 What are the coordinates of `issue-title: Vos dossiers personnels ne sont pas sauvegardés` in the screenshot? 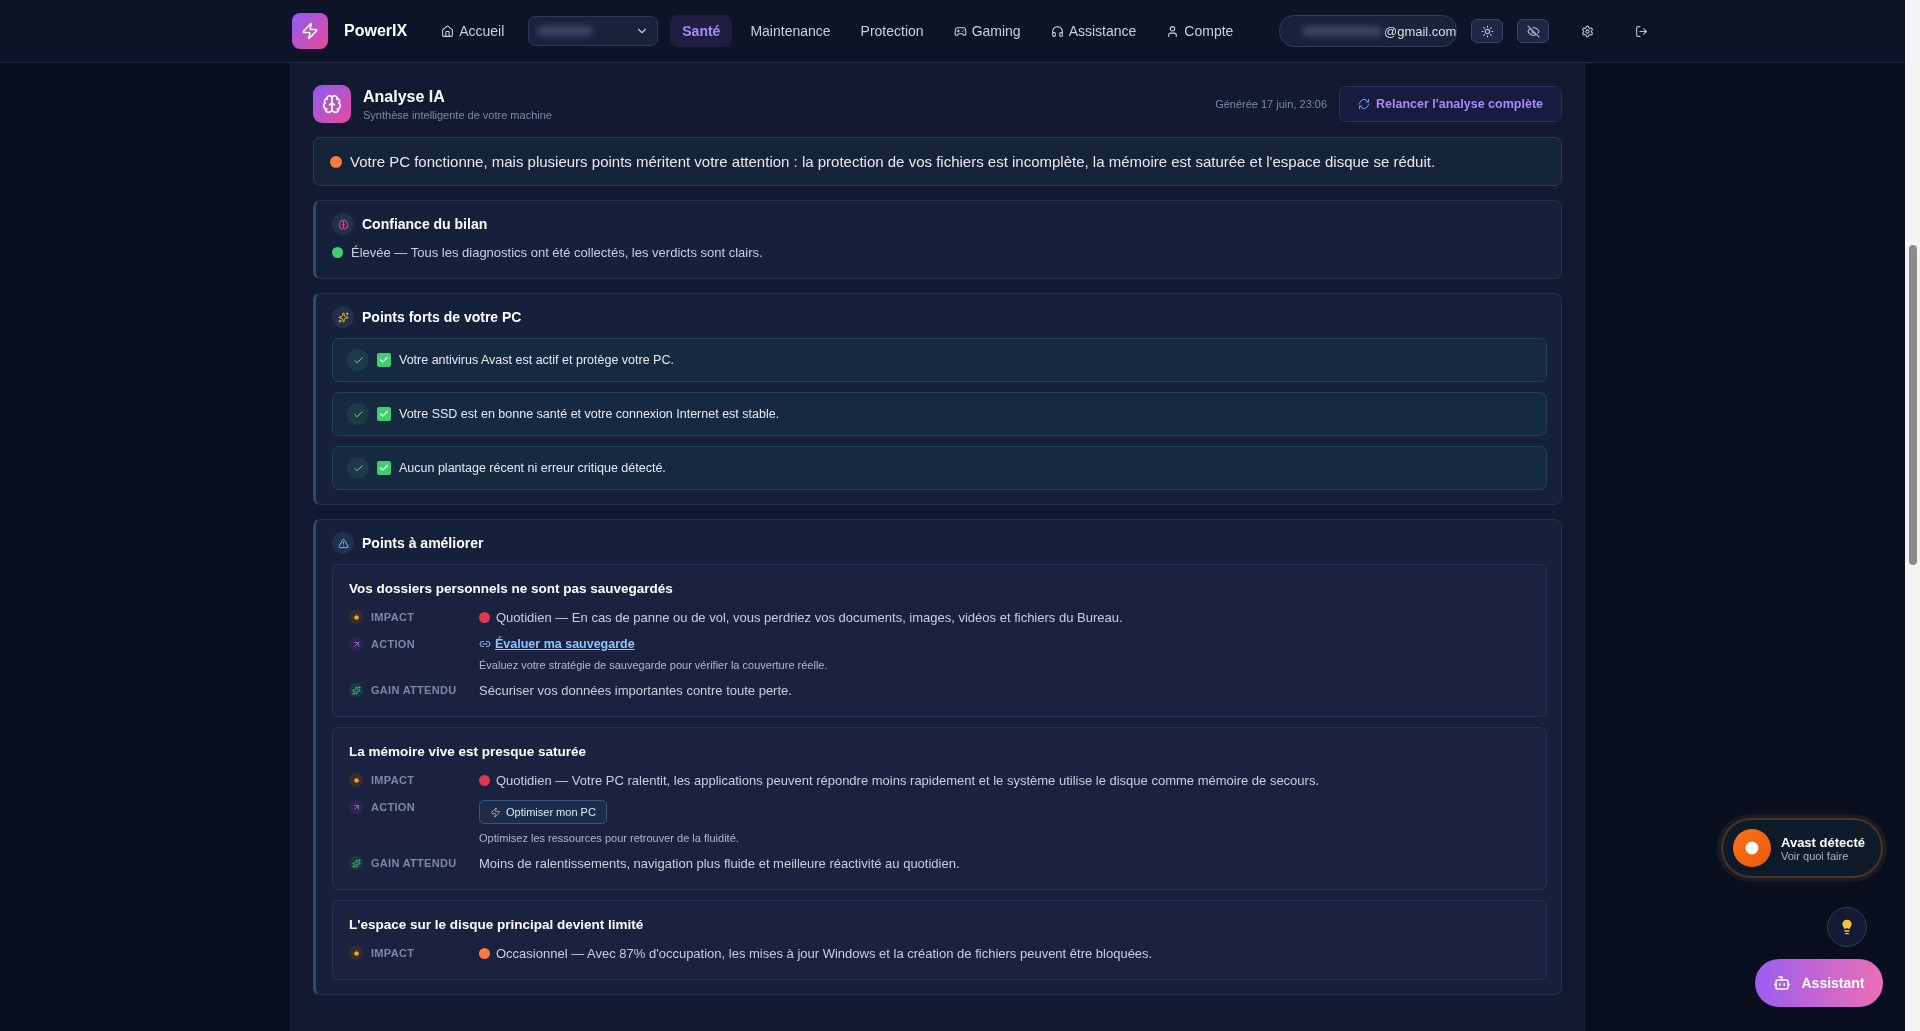 It's located at (511, 588).